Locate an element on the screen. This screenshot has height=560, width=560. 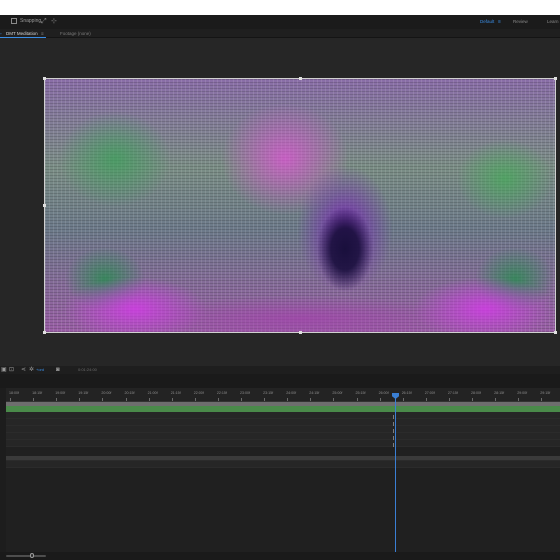
workspace-learn: Learn is located at coordinates (553, 21).